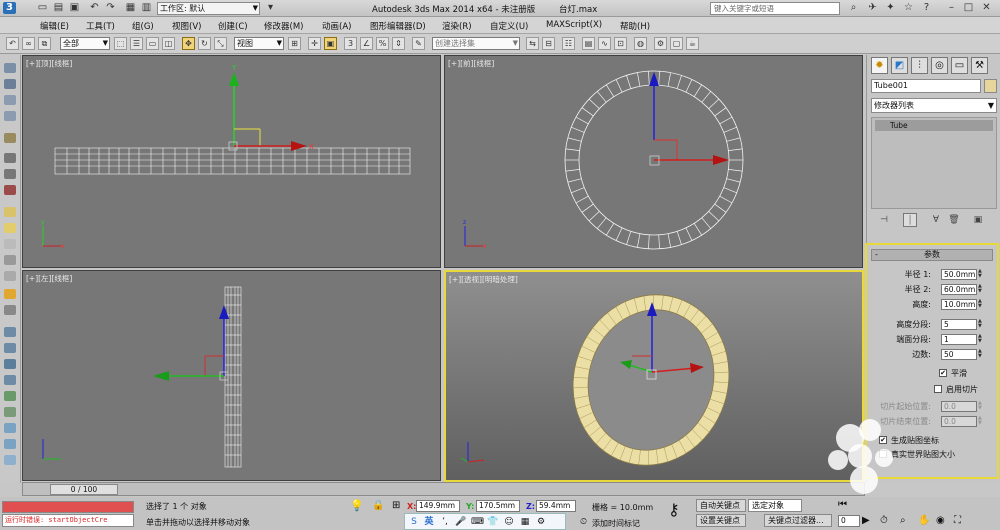 The image size is (1000, 530). Describe the element at coordinates (556, 506) in the screenshot. I see `z-coord-input: 59.4mm` at that location.